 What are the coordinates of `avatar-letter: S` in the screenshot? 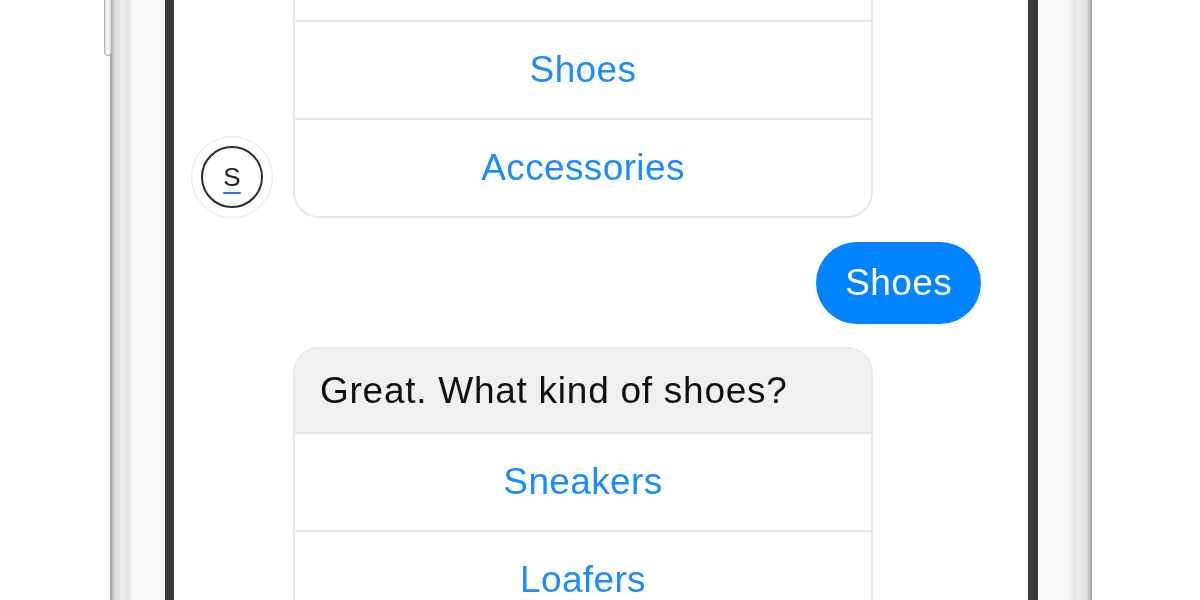 It's located at (232, 177).